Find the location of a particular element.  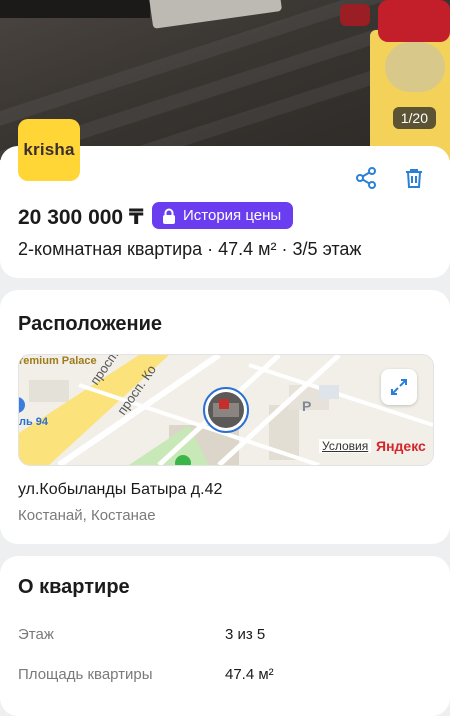

about-title: О квартире is located at coordinates (74, 587).